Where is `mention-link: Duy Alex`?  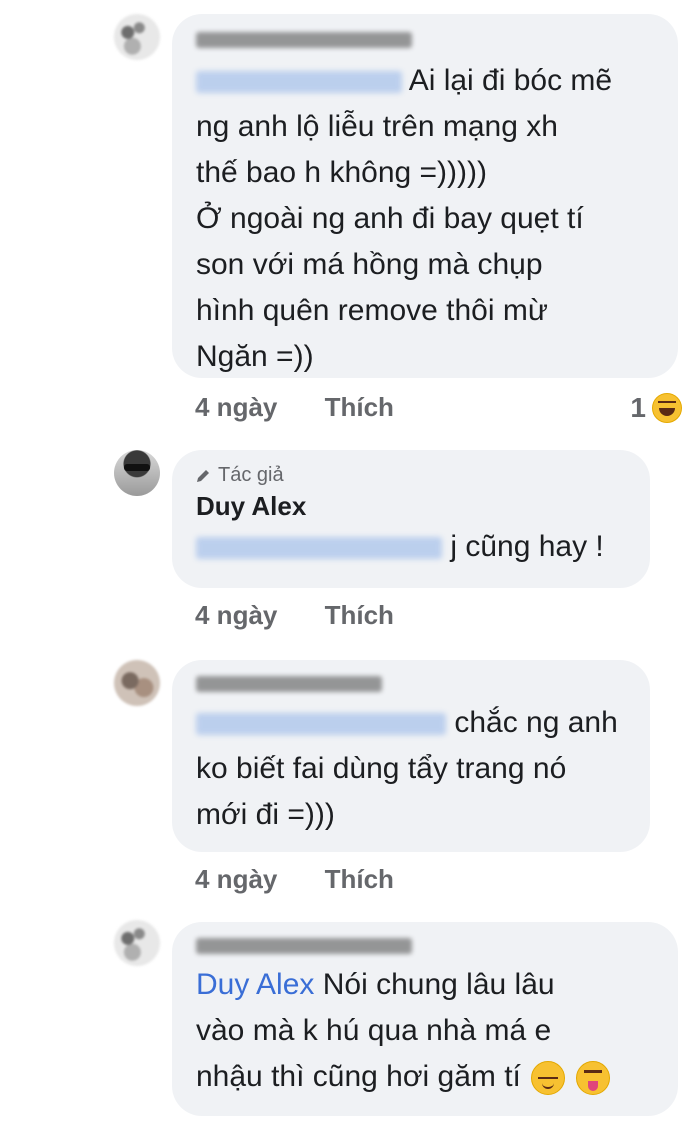 mention-link: Duy Alex is located at coordinates (255, 984).